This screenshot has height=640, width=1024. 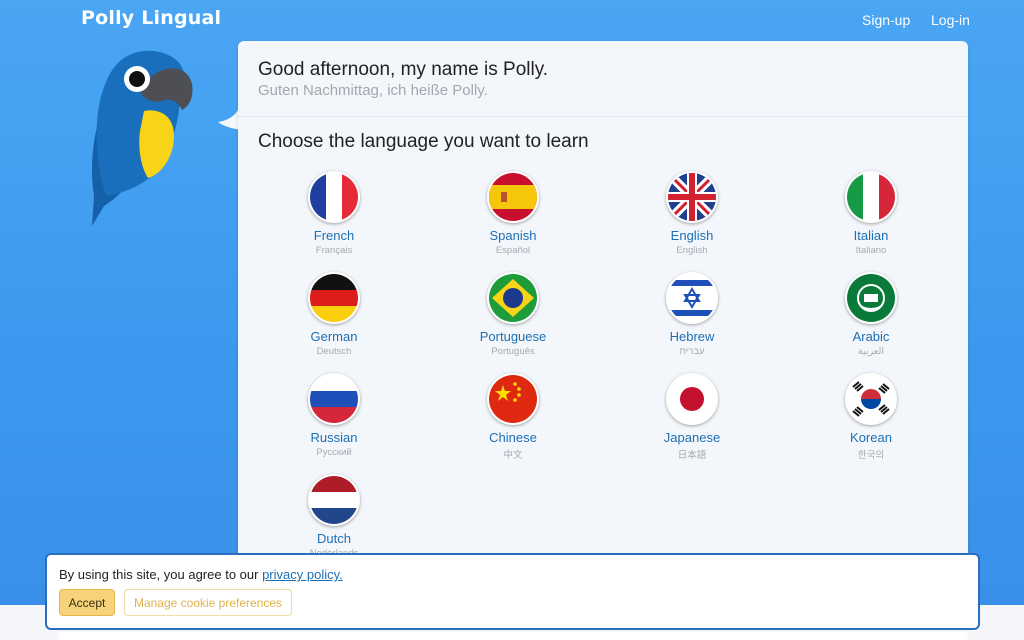 I want to click on login-link: Log-in, so click(x=950, y=20).